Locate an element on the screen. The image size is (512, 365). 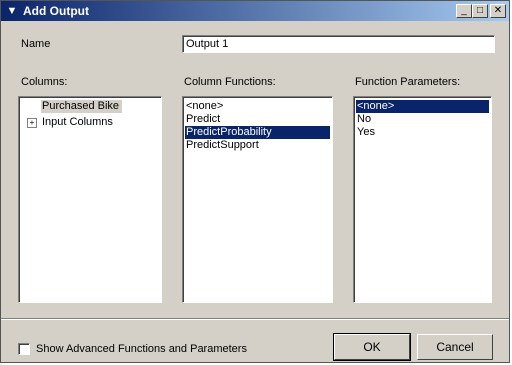
maximize-button: □ is located at coordinates (480, 11).